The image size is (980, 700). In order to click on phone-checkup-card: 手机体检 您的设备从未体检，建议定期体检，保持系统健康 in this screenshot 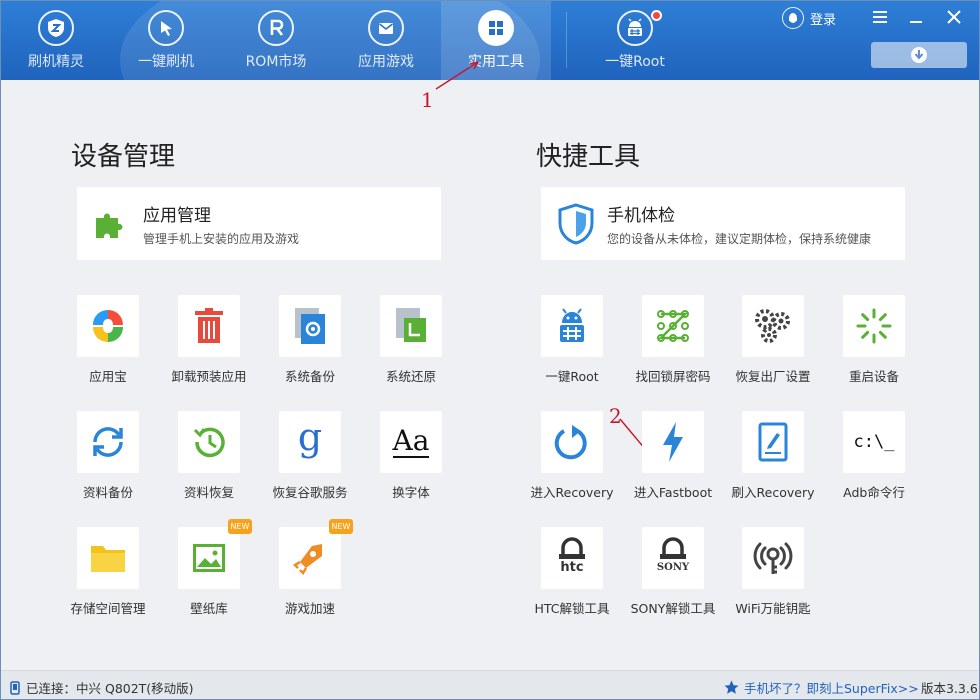, I will do `click(723, 223)`.